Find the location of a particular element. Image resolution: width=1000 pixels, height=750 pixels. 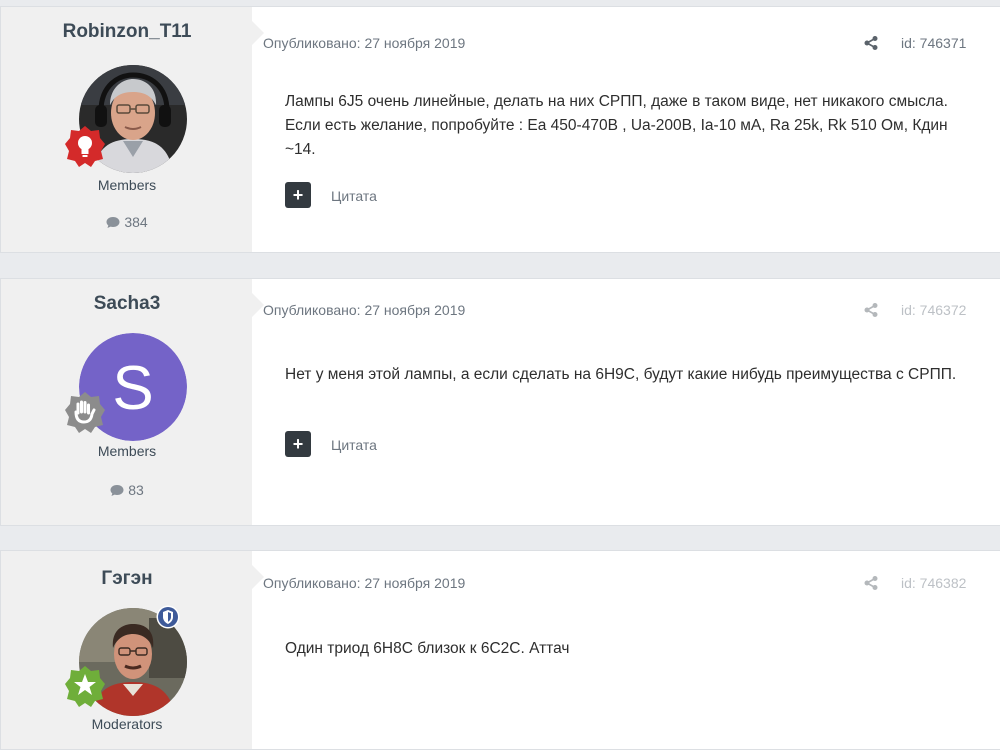

author-username: Sacha3 is located at coordinates (127, 304).